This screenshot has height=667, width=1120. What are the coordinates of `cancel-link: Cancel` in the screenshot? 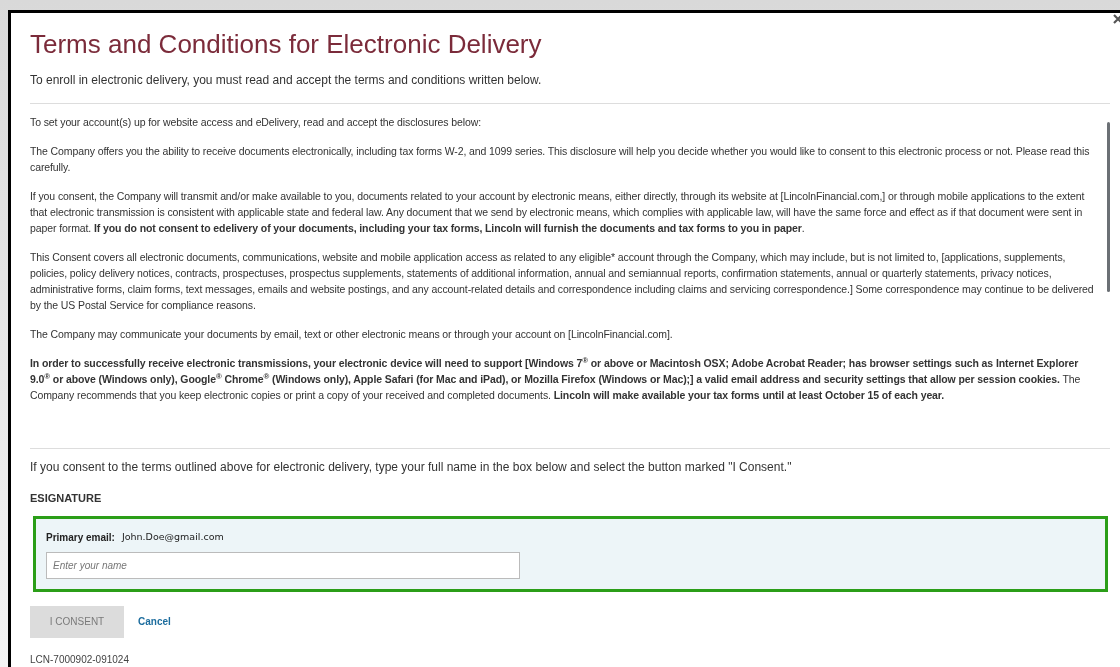 It's located at (154, 621).